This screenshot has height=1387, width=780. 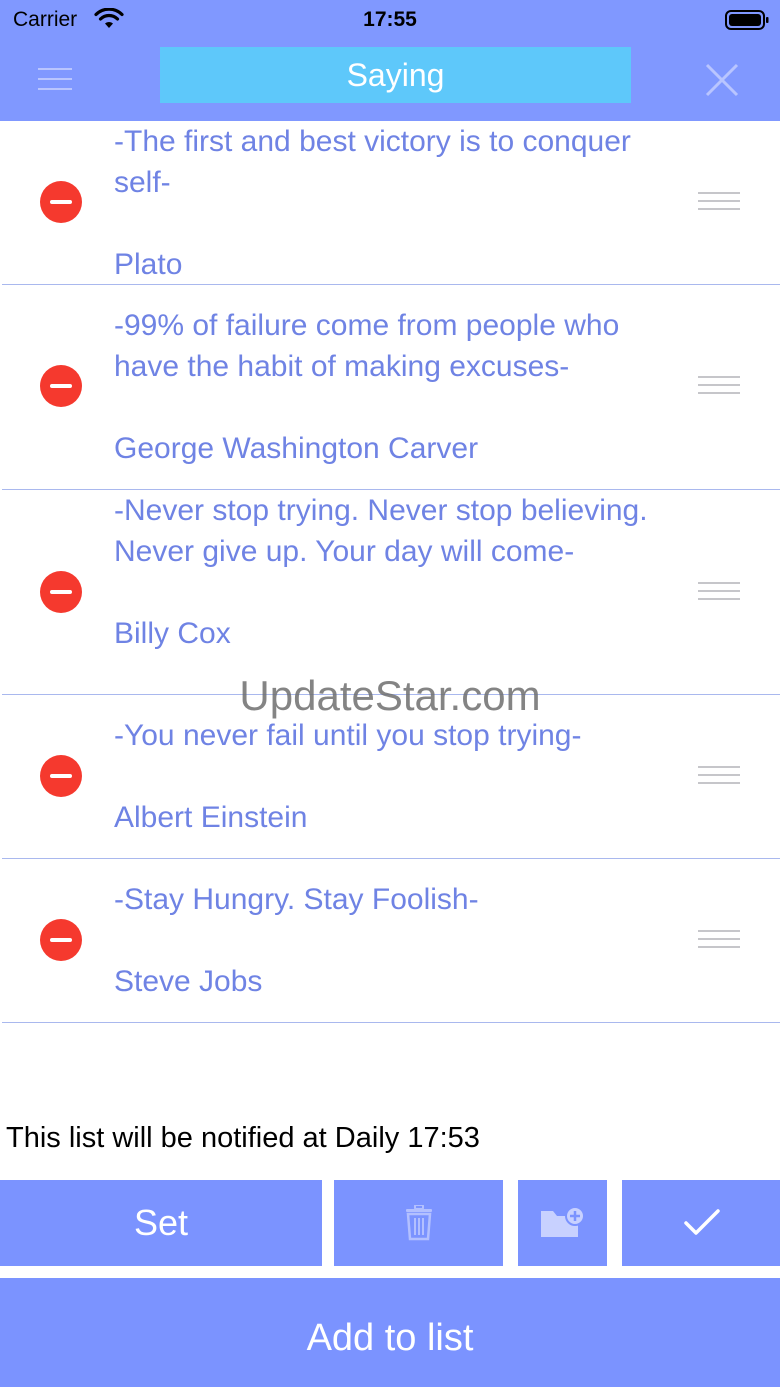 I want to click on folder-add-icon, so click(x=563, y=1221).